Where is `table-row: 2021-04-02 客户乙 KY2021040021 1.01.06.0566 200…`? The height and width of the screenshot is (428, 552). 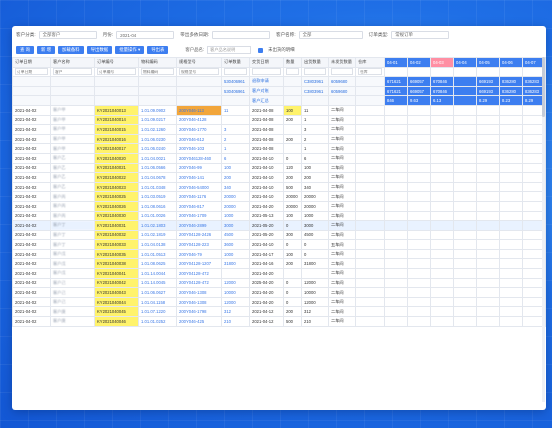
table-row: 2021-04-02 客户乙 KY2021040021 1.01.06.0566 200… is located at coordinates (279, 168).